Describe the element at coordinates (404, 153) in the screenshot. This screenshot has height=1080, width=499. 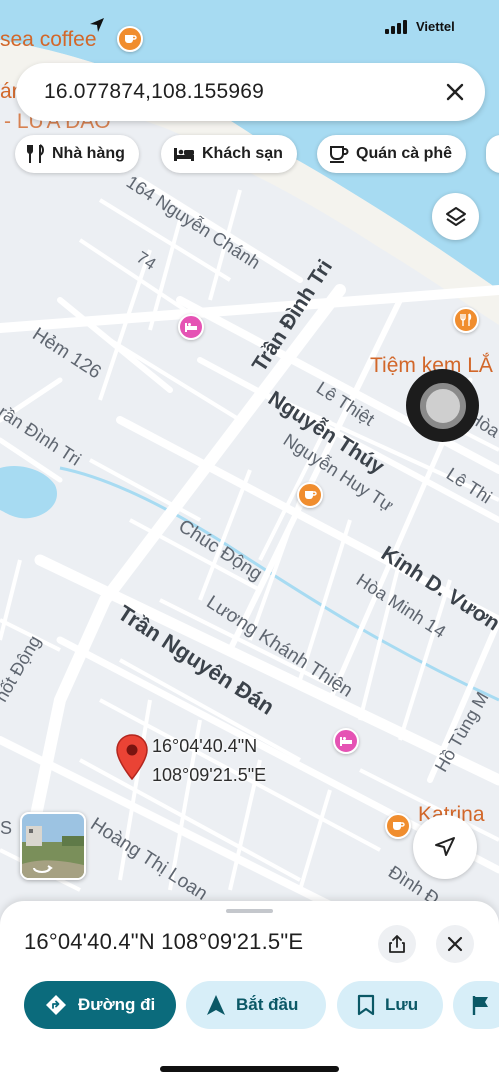
I see `chip-label: Quán cà phê` at that location.